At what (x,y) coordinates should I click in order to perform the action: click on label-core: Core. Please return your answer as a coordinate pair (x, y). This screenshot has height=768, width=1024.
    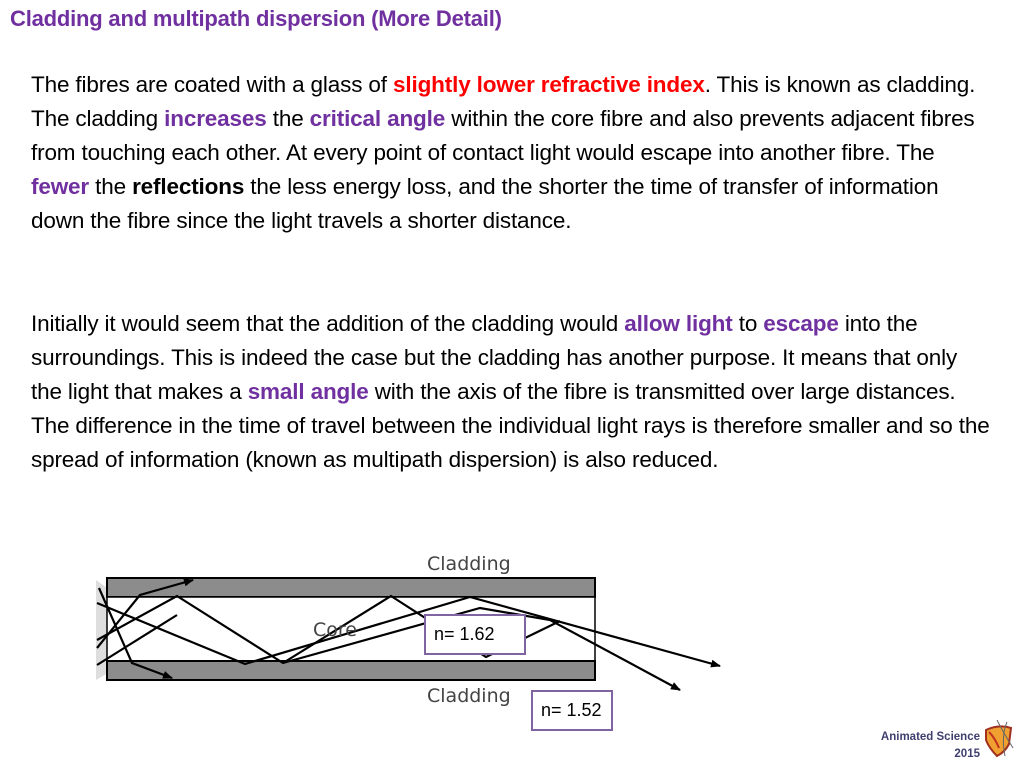
    Looking at the image, I should click on (335, 630).